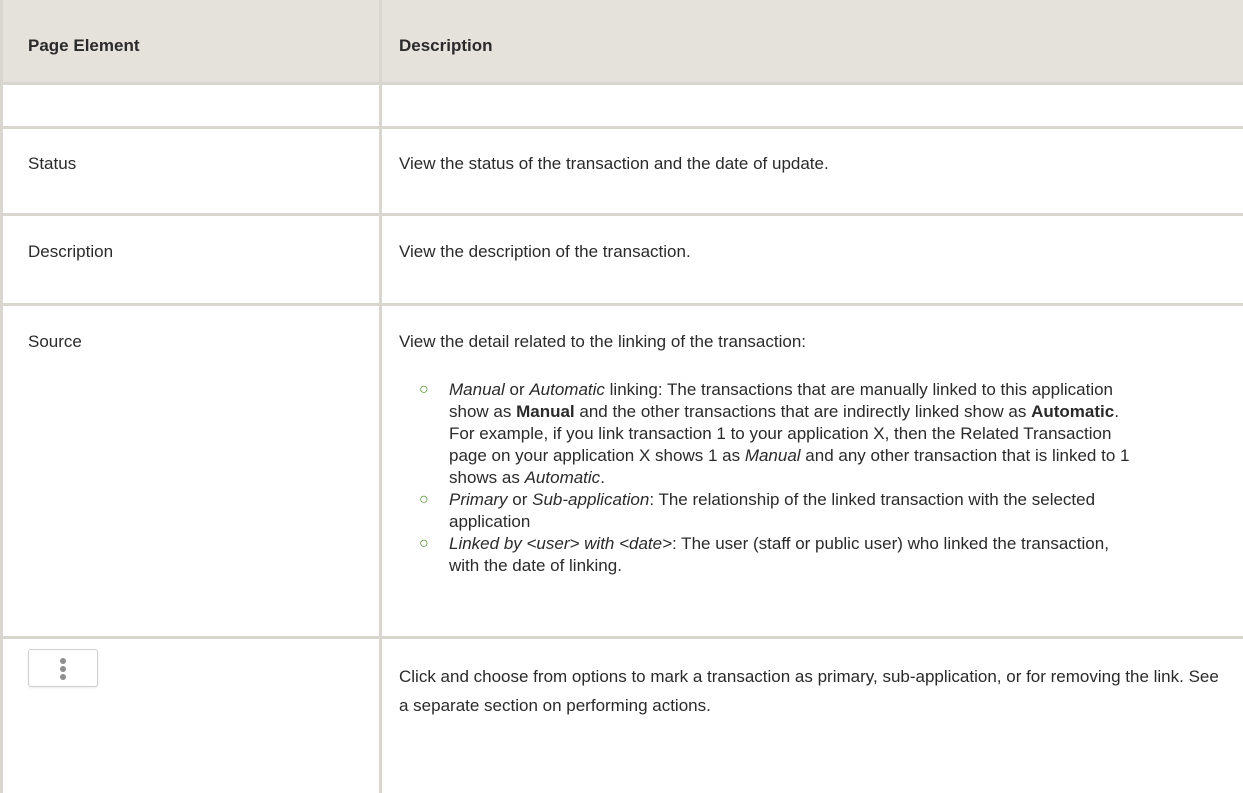 The height and width of the screenshot is (793, 1243). I want to click on header-description: Description, so click(446, 45).